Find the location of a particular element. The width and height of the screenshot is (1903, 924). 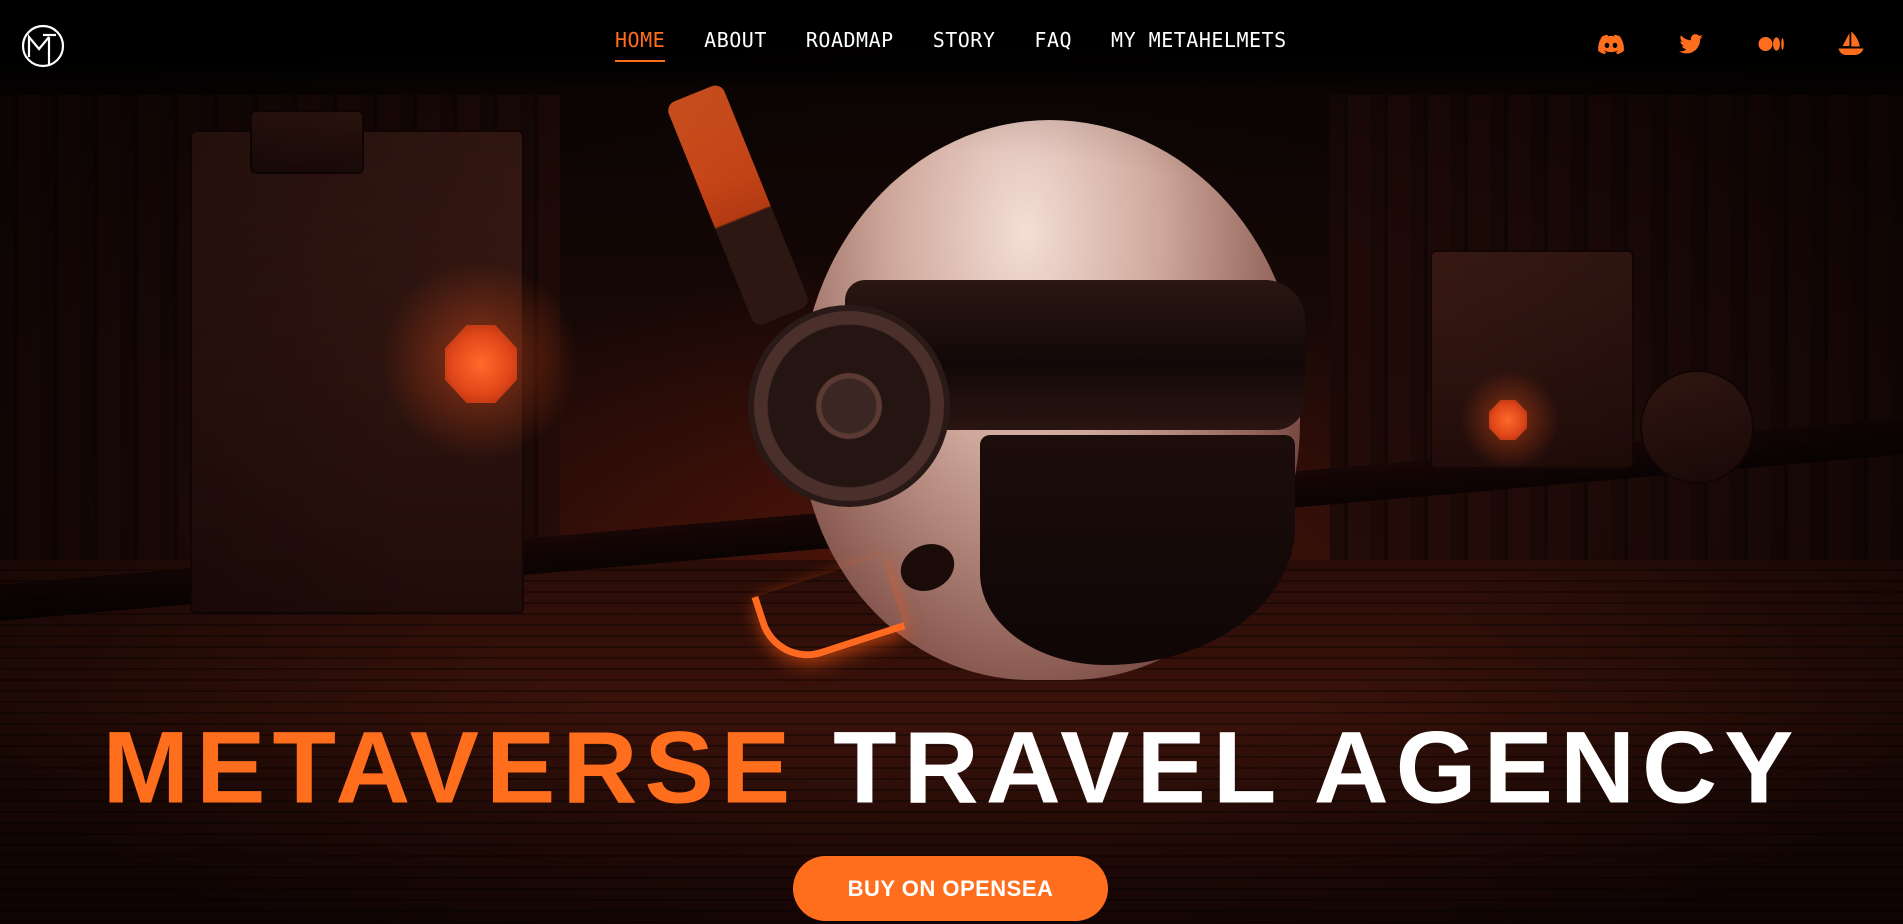

medium-link is located at coordinates (1771, 44).